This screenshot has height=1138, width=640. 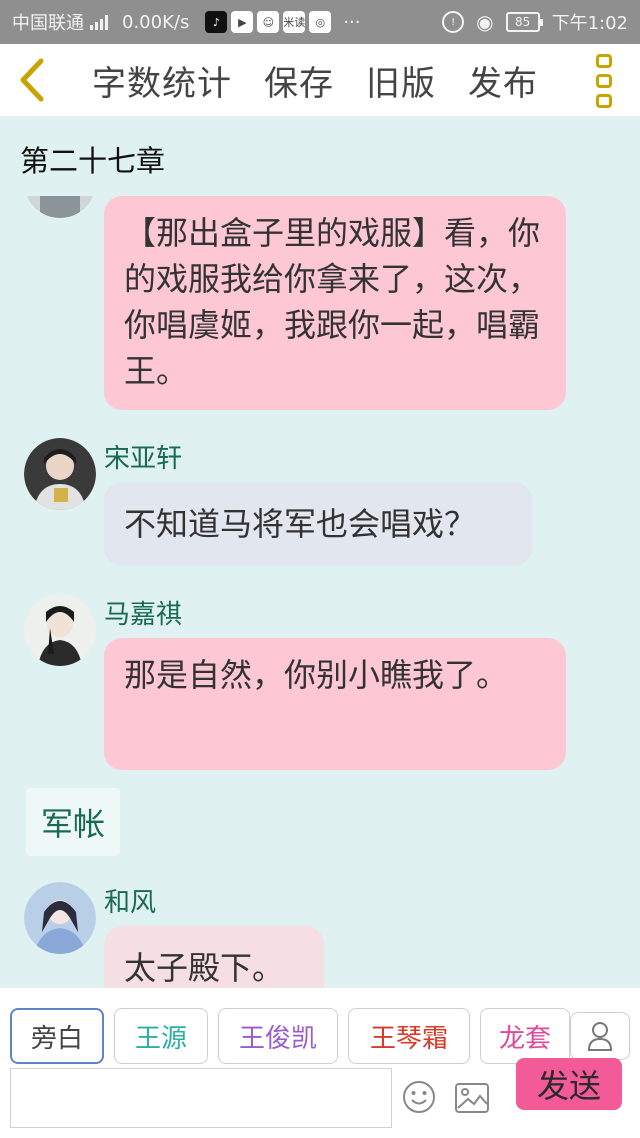 I want to click on douyin-icon: ♪, so click(x=216, y=22).